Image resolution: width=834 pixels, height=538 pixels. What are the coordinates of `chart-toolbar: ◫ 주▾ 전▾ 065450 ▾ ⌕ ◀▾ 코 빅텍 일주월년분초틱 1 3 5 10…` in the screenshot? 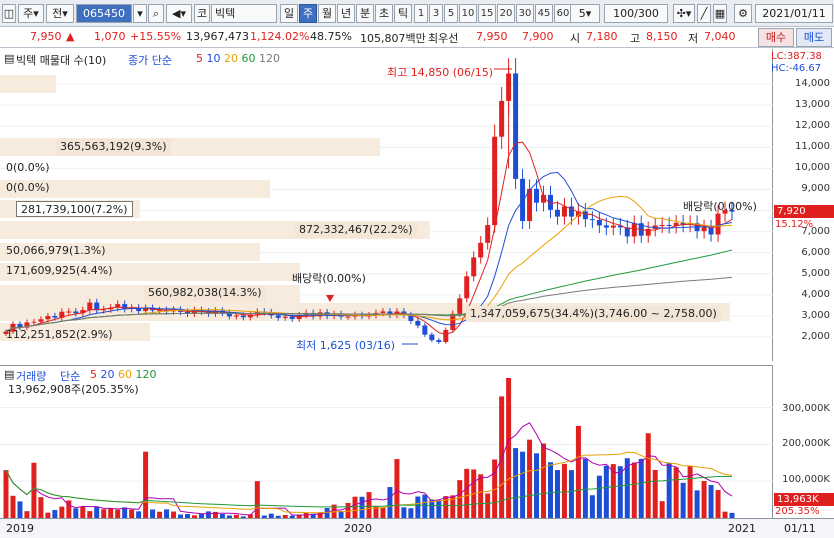 It's located at (417, 13).